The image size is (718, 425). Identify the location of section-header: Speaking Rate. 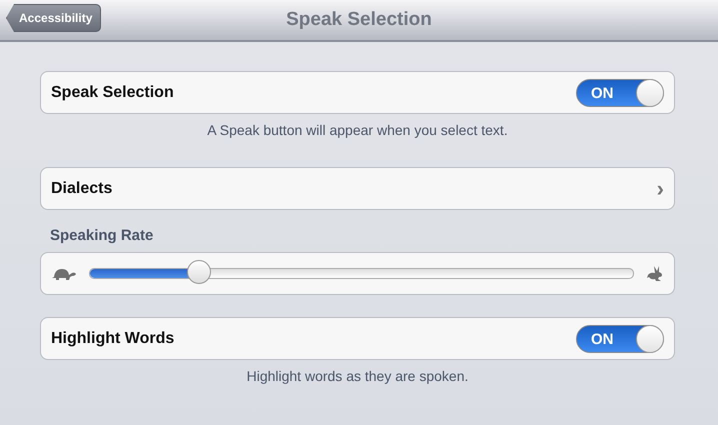
(102, 235).